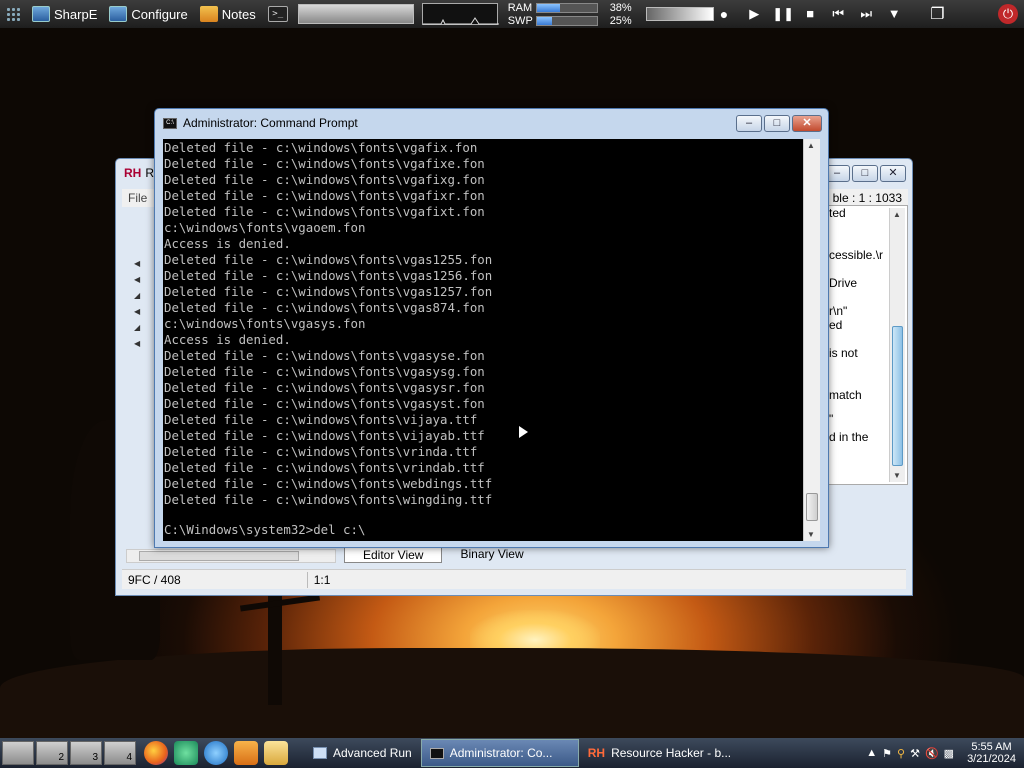 This screenshot has height=768, width=1024. Describe the element at coordinates (843, 283) in the screenshot. I see `editor-text: Drive` at that location.